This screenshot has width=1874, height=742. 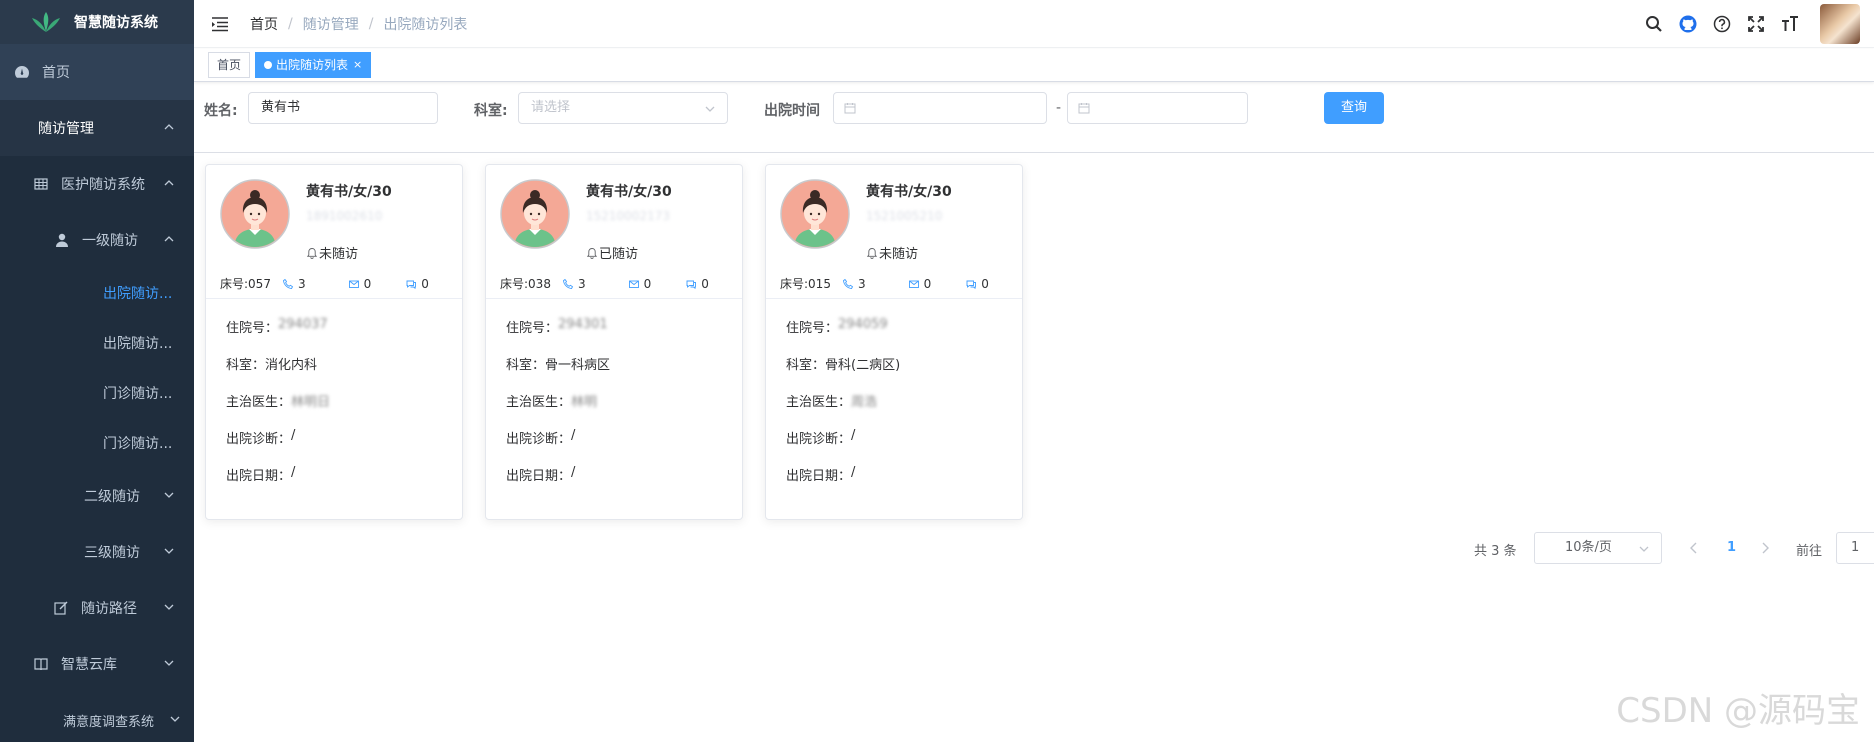 I want to click on sidebar-item-label: 一级随访, so click(x=110, y=241).